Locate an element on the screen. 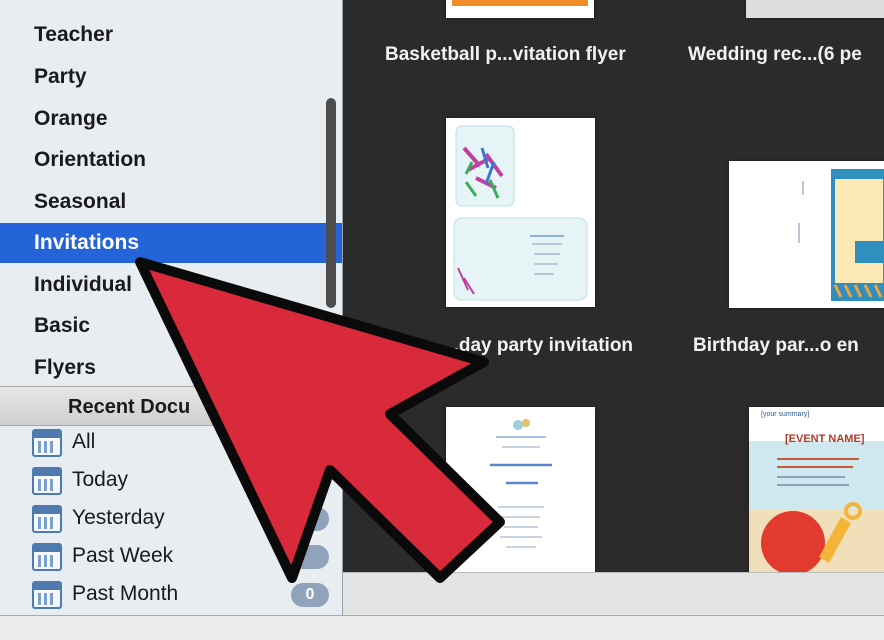  category-item-seasonal: Seasonal is located at coordinates (171, 202).